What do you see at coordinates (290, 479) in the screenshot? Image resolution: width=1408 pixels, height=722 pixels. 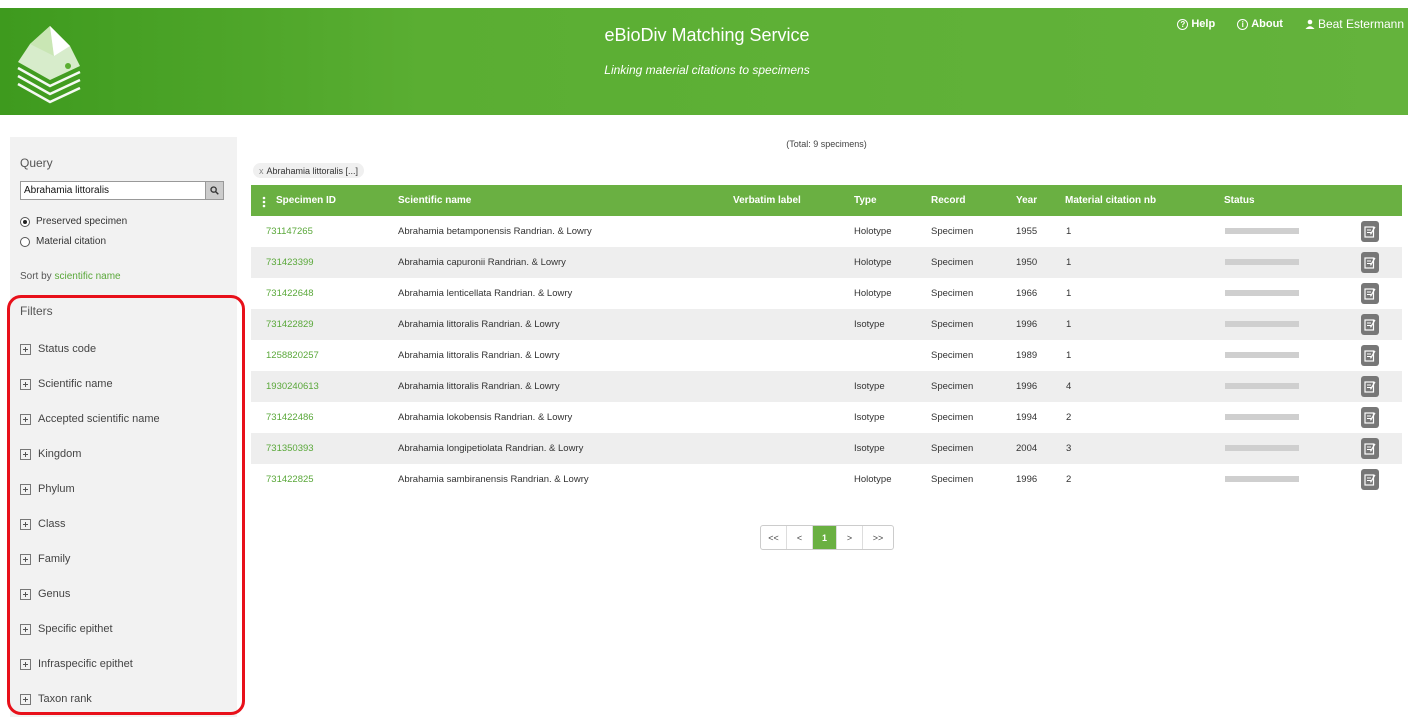 I see `specimen-id-link: 731422825` at bounding box center [290, 479].